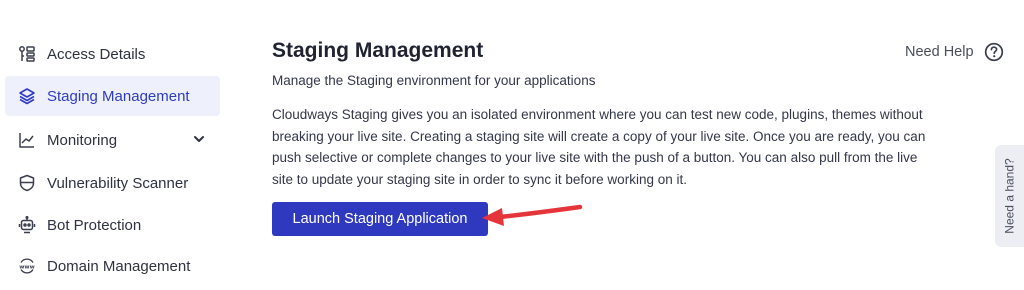  I want to click on shield-scan-icon, so click(27, 183).